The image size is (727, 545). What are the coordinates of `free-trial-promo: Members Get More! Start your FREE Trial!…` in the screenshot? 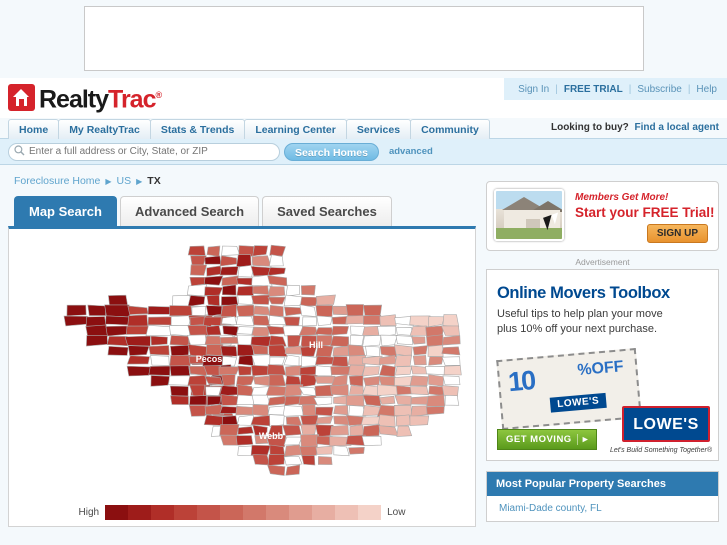 It's located at (602, 216).